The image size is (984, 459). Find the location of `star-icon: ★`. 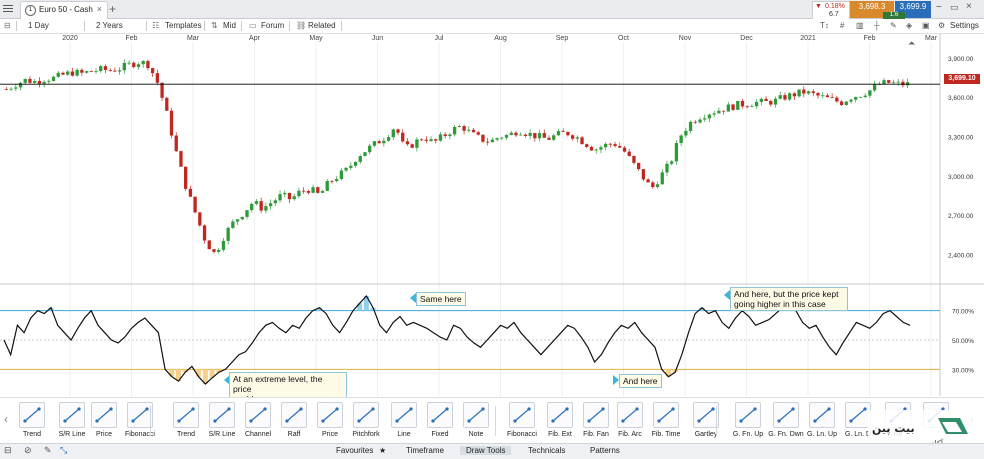

star-icon: ★ is located at coordinates (382, 450).